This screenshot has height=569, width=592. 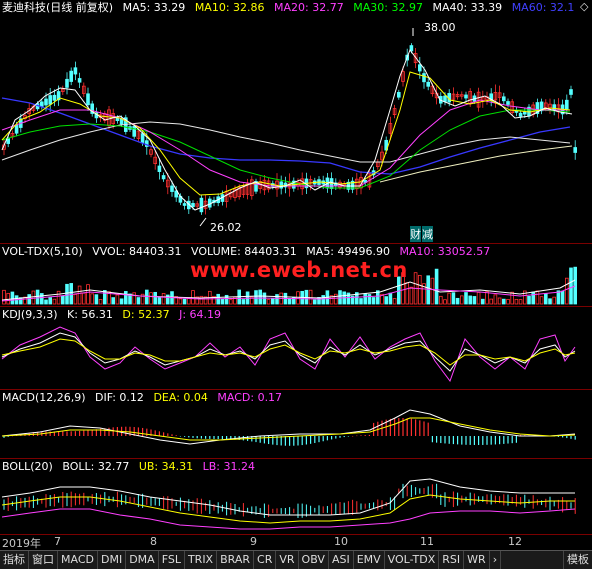 I want to click on tab-obv: OBV, so click(x=314, y=560).